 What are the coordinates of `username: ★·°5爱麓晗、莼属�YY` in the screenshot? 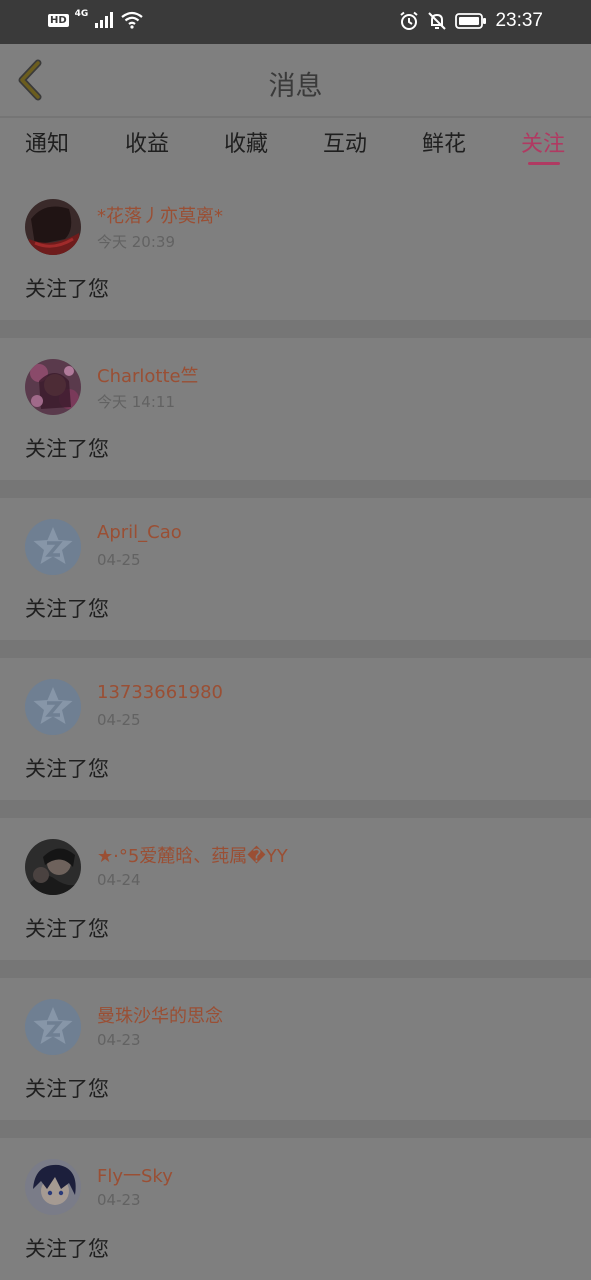 It's located at (192, 855).